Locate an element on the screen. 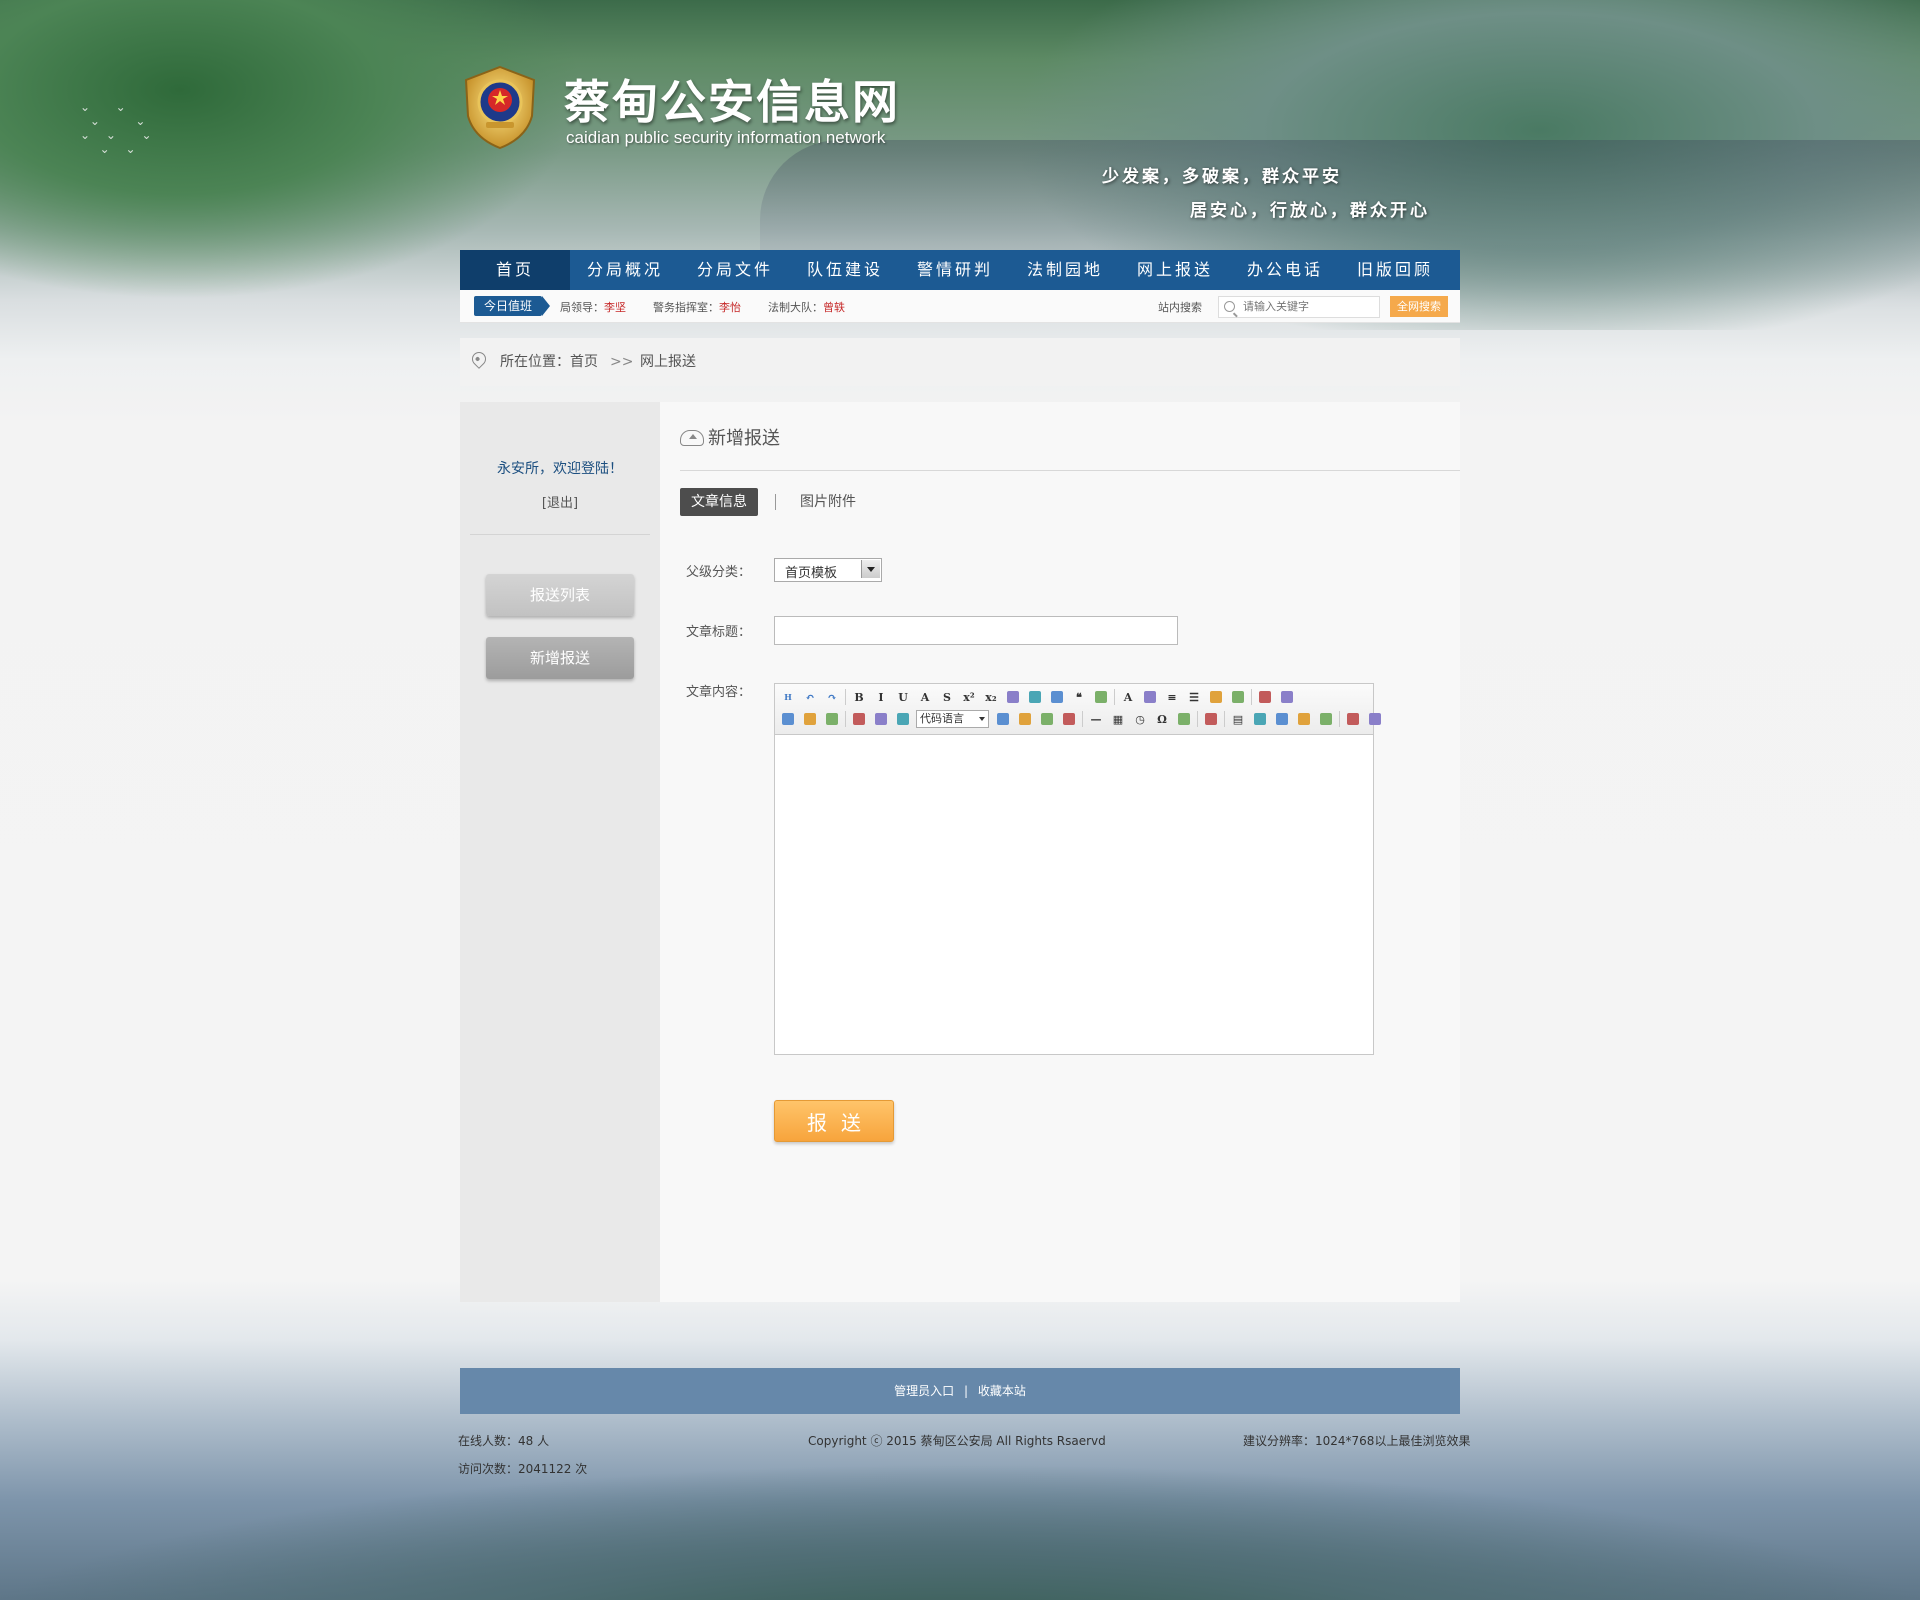  submit-button: 报送 is located at coordinates (834, 1121).